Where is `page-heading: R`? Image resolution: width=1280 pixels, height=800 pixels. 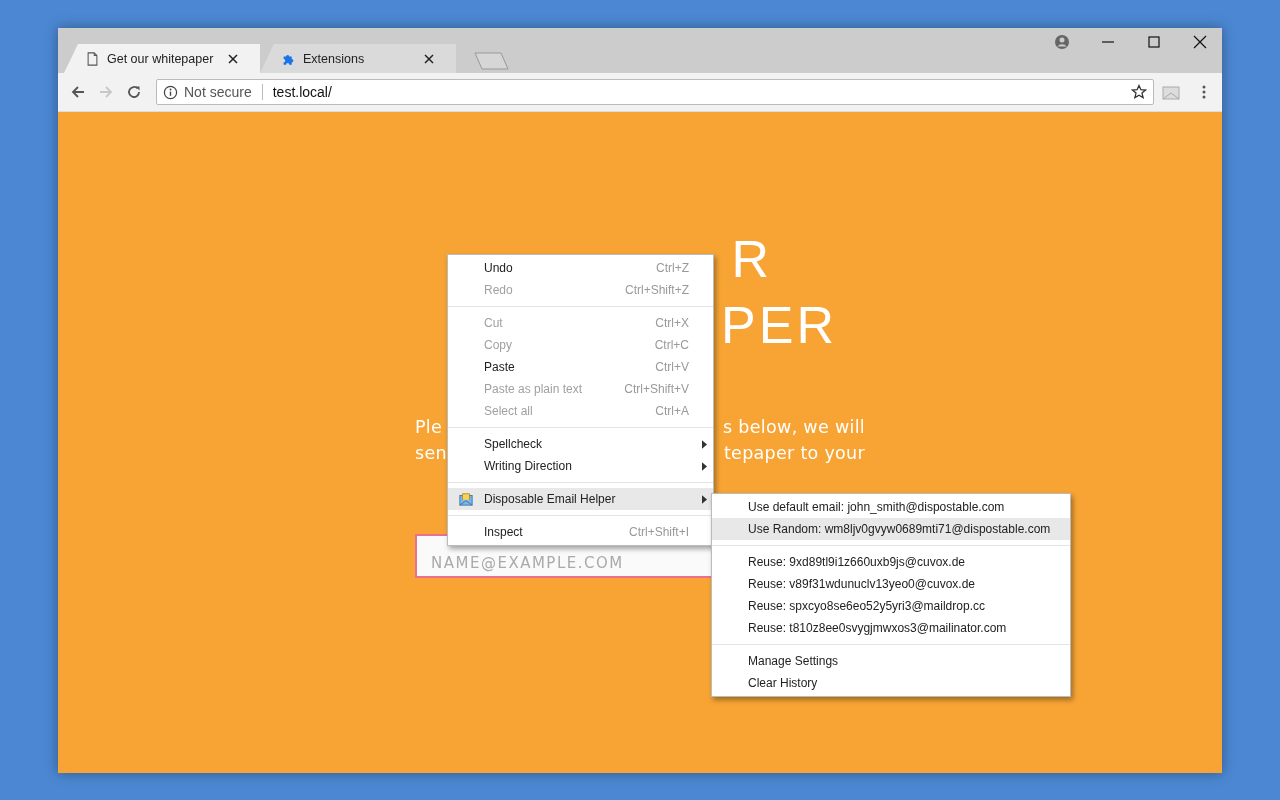
page-heading: R is located at coordinates (751, 259).